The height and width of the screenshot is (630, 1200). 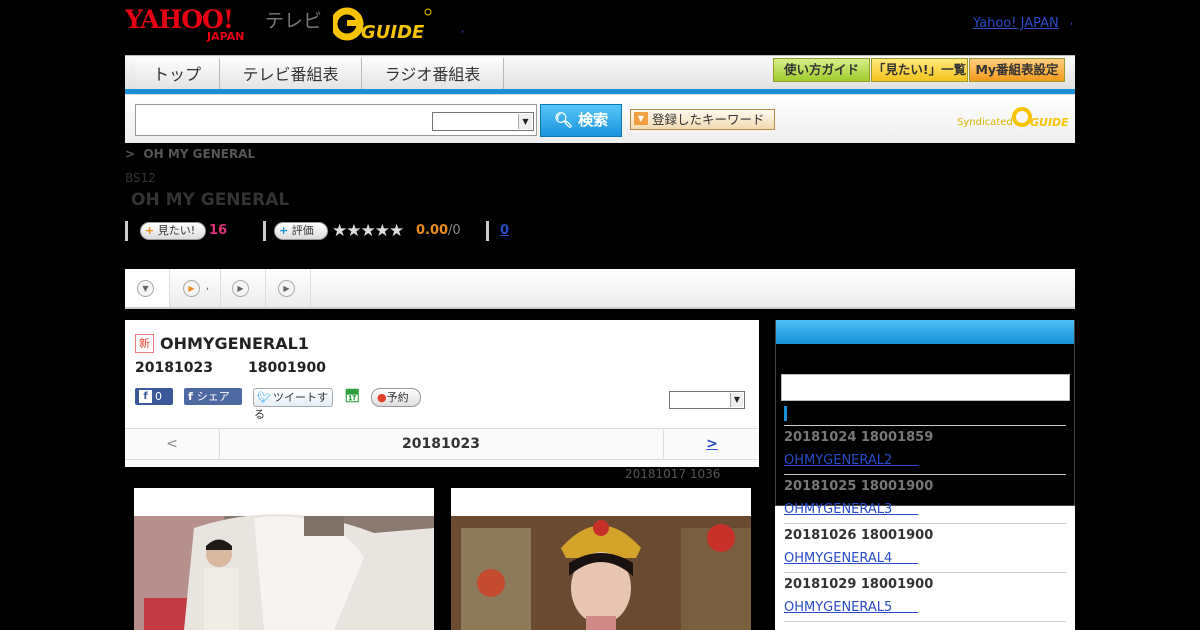 I want to click on breadcrumb-arrow: >, so click(x=130, y=154).